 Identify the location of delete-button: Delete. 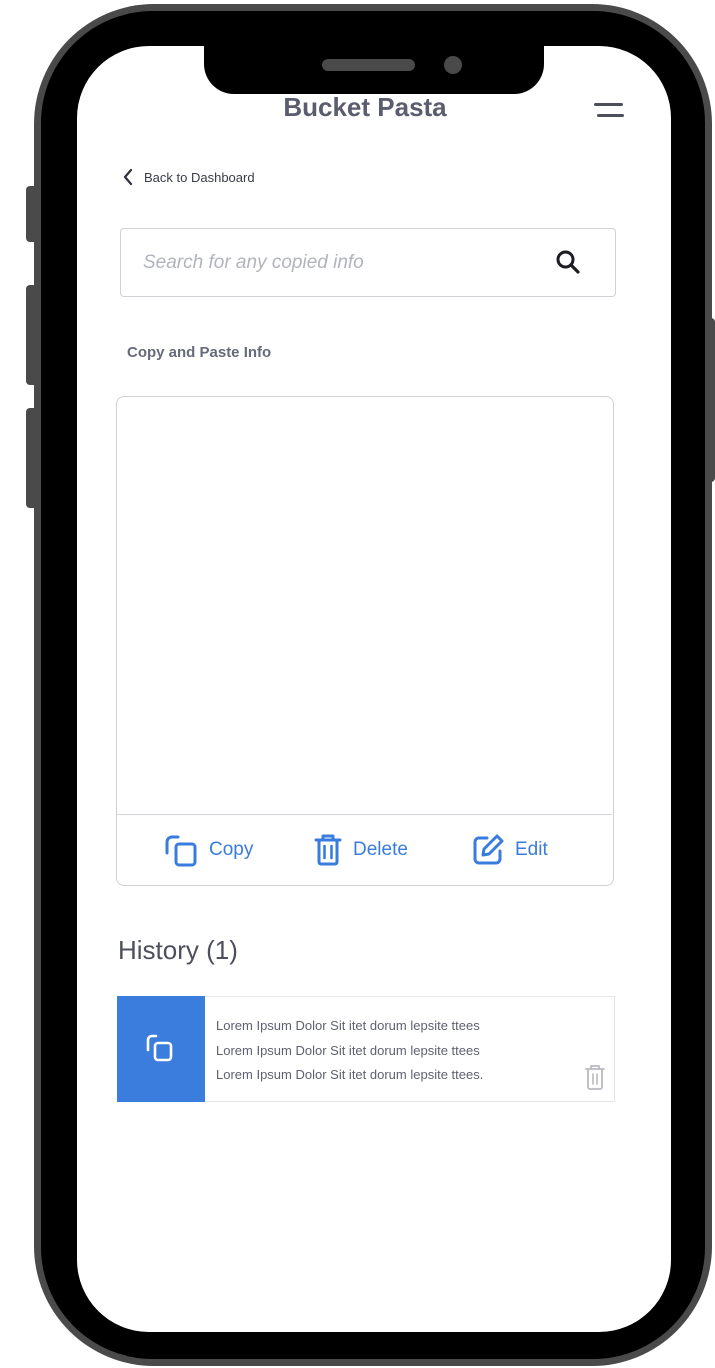
(360, 850).